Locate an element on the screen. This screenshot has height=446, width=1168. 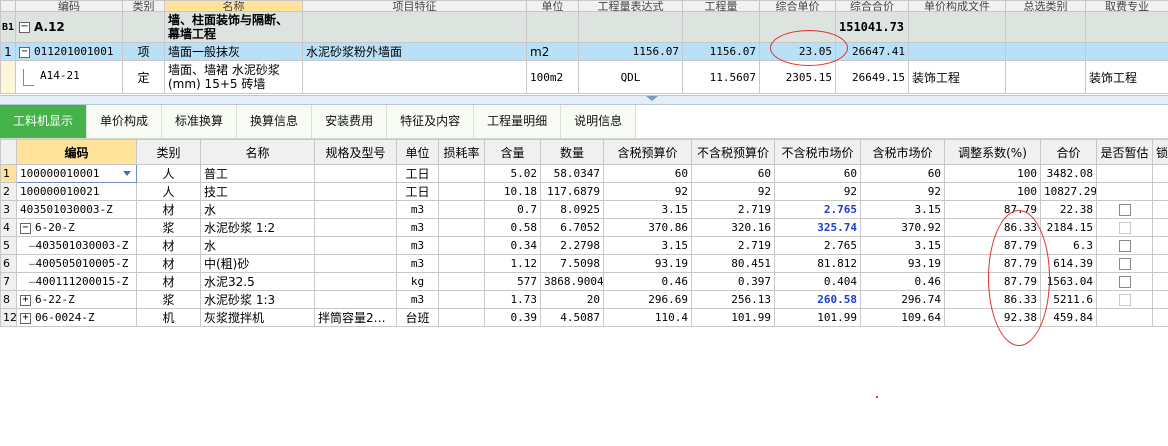
resource-qty: 4.5087 is located at coordinates (572, 317).